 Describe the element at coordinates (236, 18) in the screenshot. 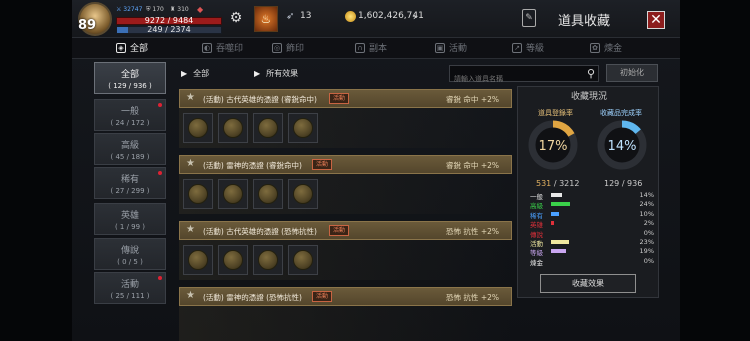

I see `gear-icon: ⚙` at that location.